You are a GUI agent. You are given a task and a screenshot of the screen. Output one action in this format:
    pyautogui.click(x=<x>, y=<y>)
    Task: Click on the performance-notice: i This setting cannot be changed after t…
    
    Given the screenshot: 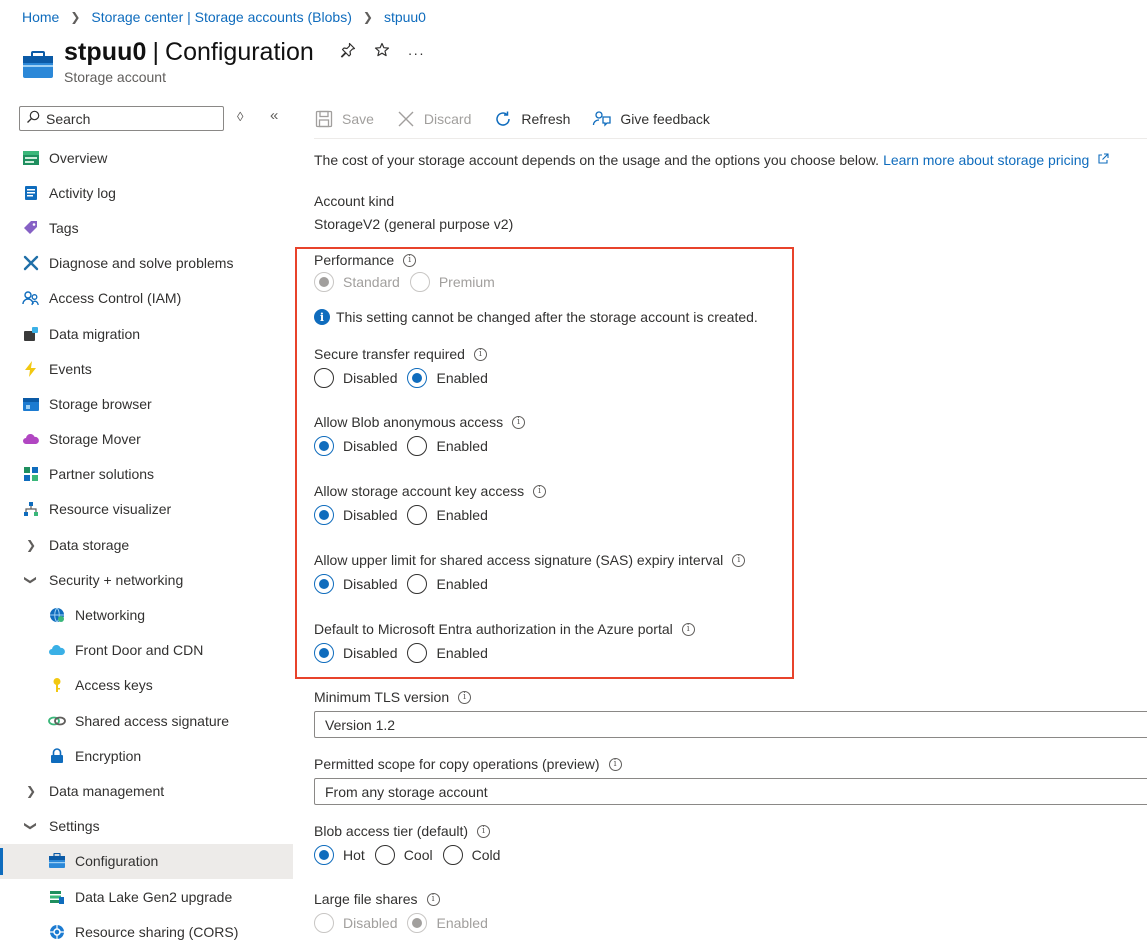 What is the action you would take?
    pyautogui.click(x=536, y=317)
    